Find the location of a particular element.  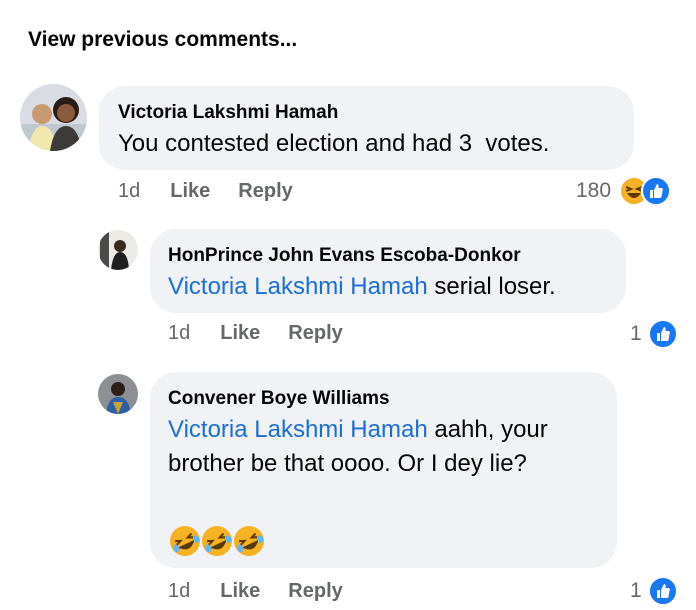

comment-text: Victoria Lakshmi Hamah serial loser. is located at coordinates (362, 287).